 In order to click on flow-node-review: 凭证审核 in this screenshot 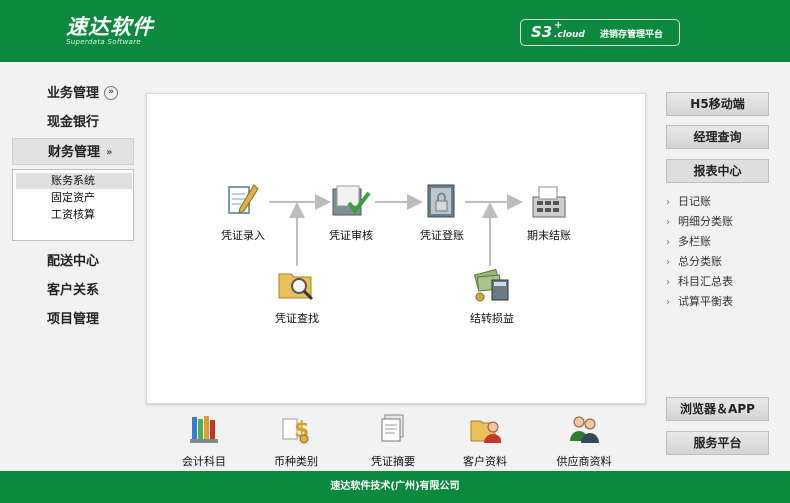, I will do `click(351, 213)`.